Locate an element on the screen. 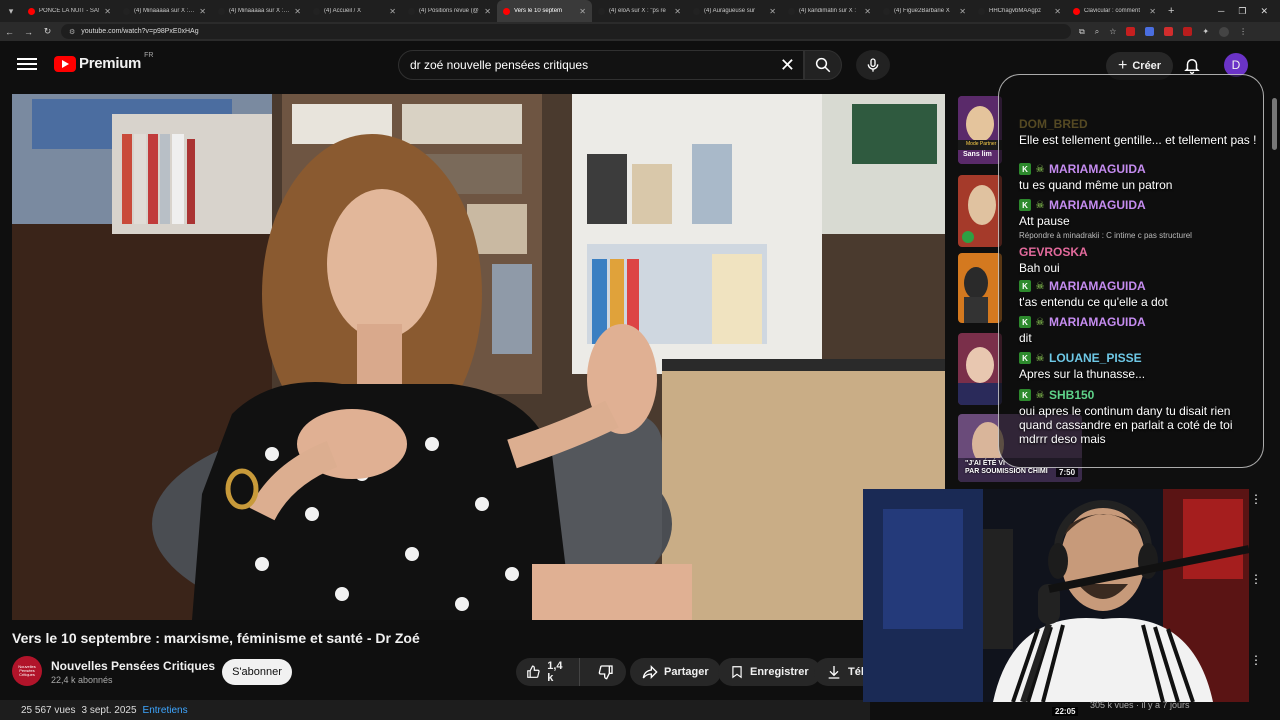 Image resolution: width=1280 pixels, height=720 pixels. overlay-line-2: PAR SOUMISSION CHIMI is located at coordinates (1006, 471).